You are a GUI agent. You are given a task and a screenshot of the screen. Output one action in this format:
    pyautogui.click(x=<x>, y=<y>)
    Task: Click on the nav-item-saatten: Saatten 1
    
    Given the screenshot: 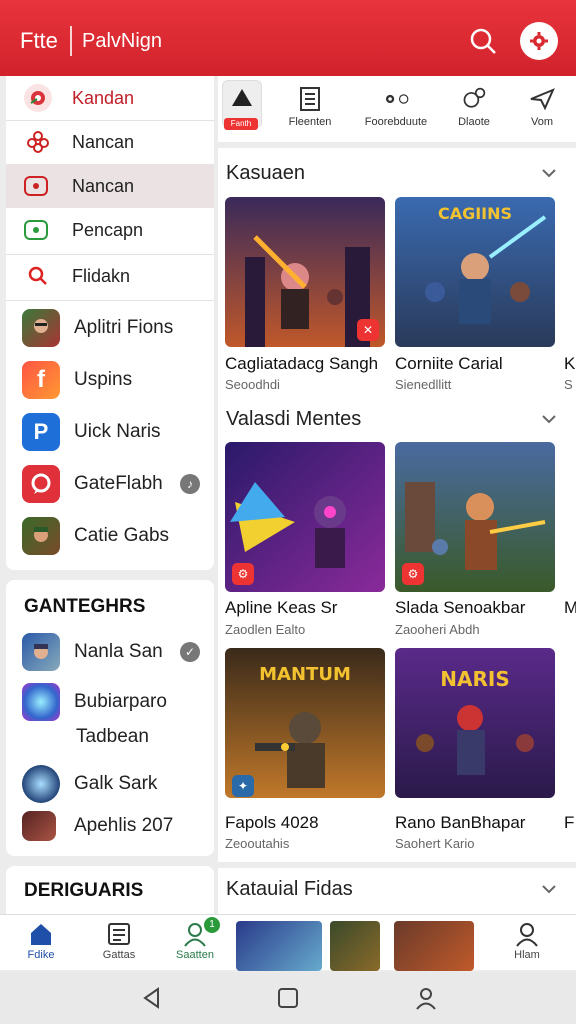 What is the action you would take?
    pyautogui.click(x=195, y=943)
    